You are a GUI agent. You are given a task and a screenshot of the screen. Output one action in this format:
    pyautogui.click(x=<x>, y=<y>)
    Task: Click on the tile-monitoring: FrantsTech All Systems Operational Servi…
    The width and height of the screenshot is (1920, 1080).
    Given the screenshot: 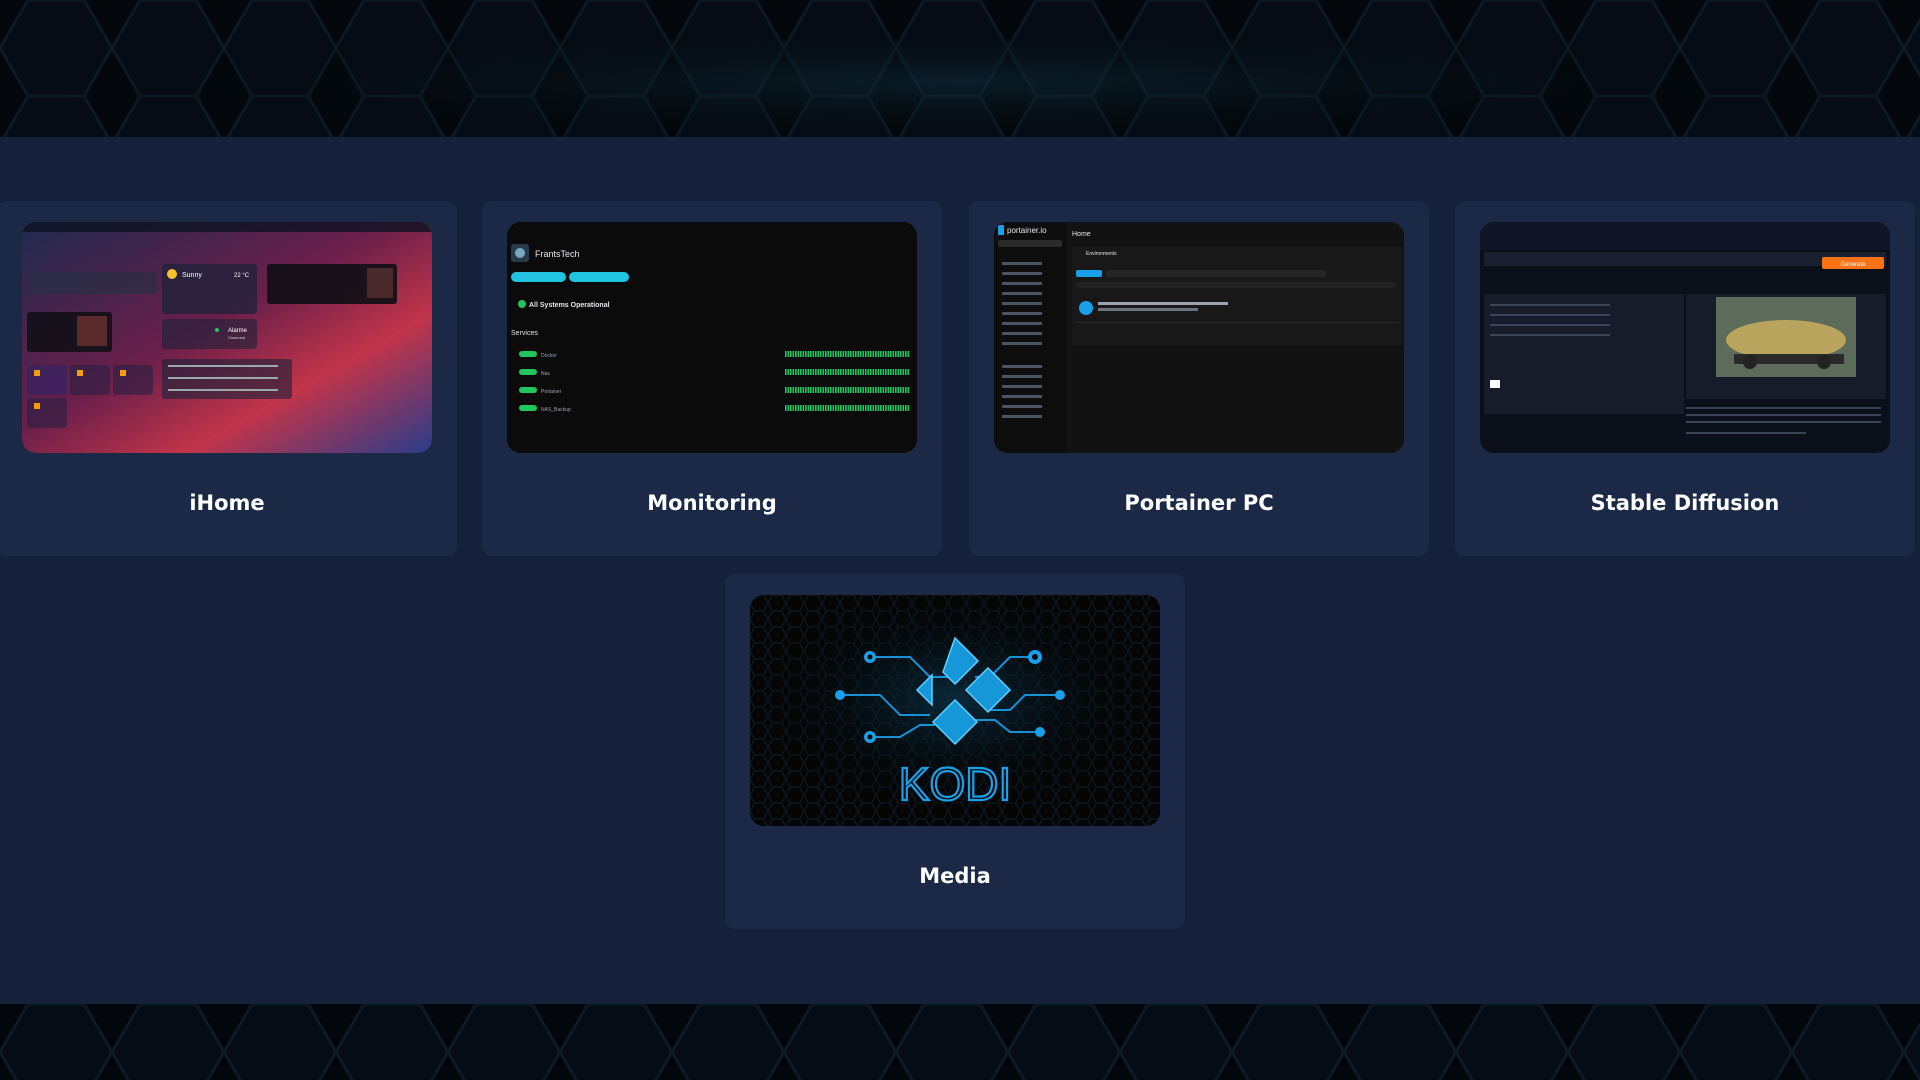 What is the action you would take?
    pyautogui.click(x=712, y=378)
    